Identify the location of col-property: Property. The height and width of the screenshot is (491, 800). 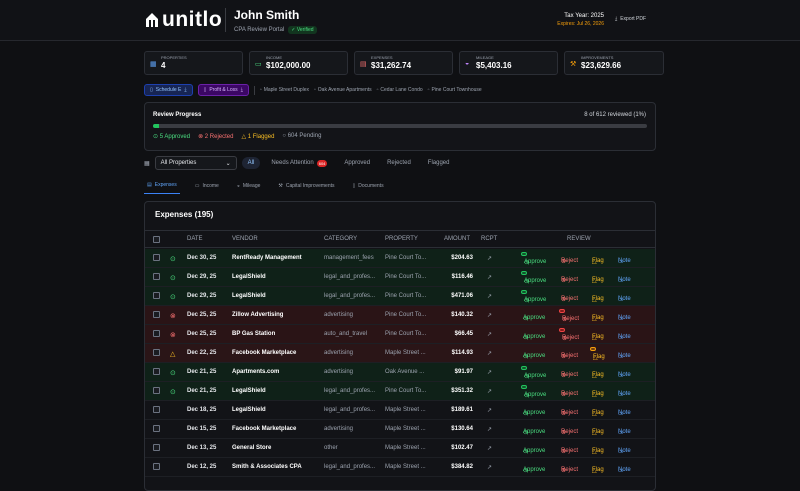
(401, 239).